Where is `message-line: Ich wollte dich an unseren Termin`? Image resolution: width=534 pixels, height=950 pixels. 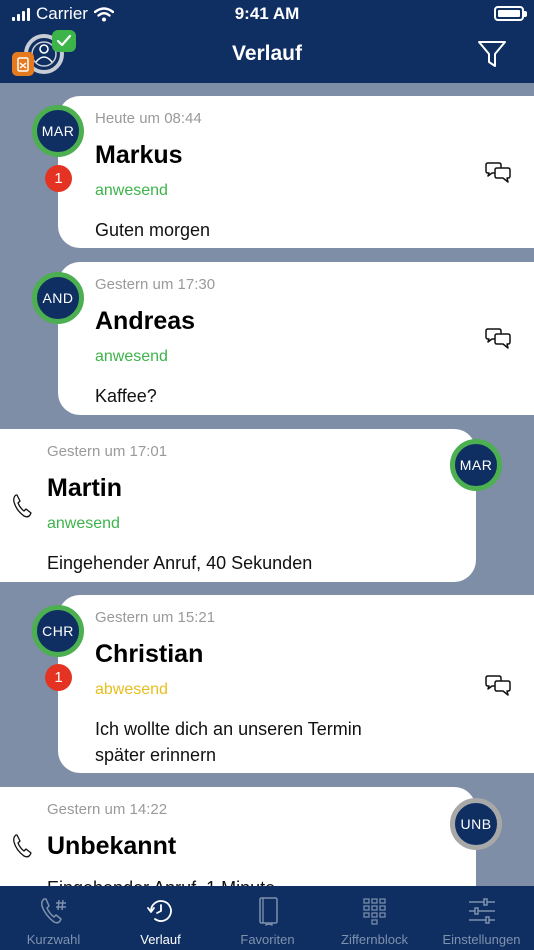 message-line: Ich wollte dich an unseren Termin is located at coordinates (228, 729).